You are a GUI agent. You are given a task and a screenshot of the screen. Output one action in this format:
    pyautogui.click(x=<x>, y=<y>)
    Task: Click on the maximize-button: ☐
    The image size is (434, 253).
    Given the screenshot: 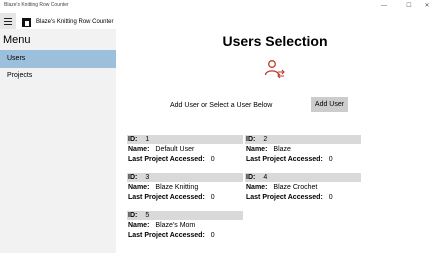 What is the action you would take?
    pyautogui.click(x=409, y=6)
    